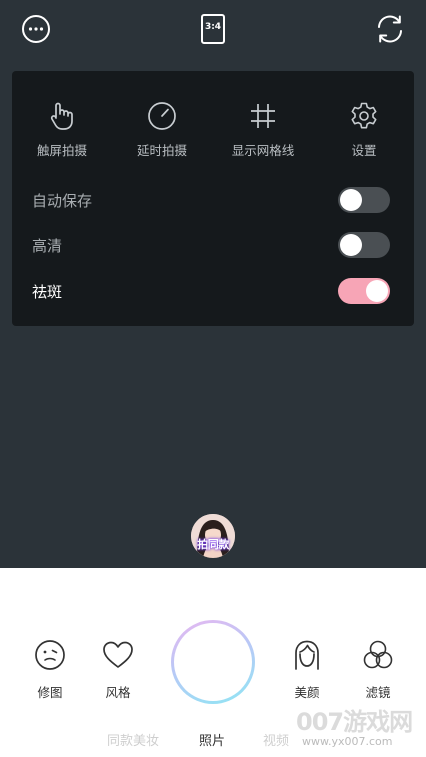  Describe the element at coordinates (47, 245) in the screenshot. I see `hd-label: 高清` at that location.